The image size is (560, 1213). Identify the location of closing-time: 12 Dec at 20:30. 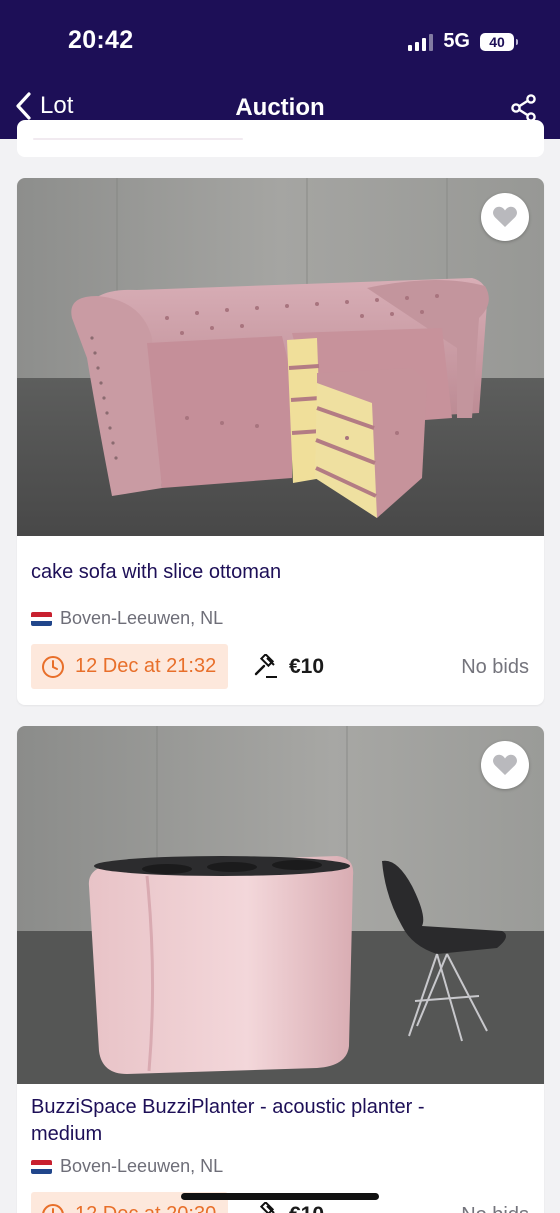
(145, 1208).